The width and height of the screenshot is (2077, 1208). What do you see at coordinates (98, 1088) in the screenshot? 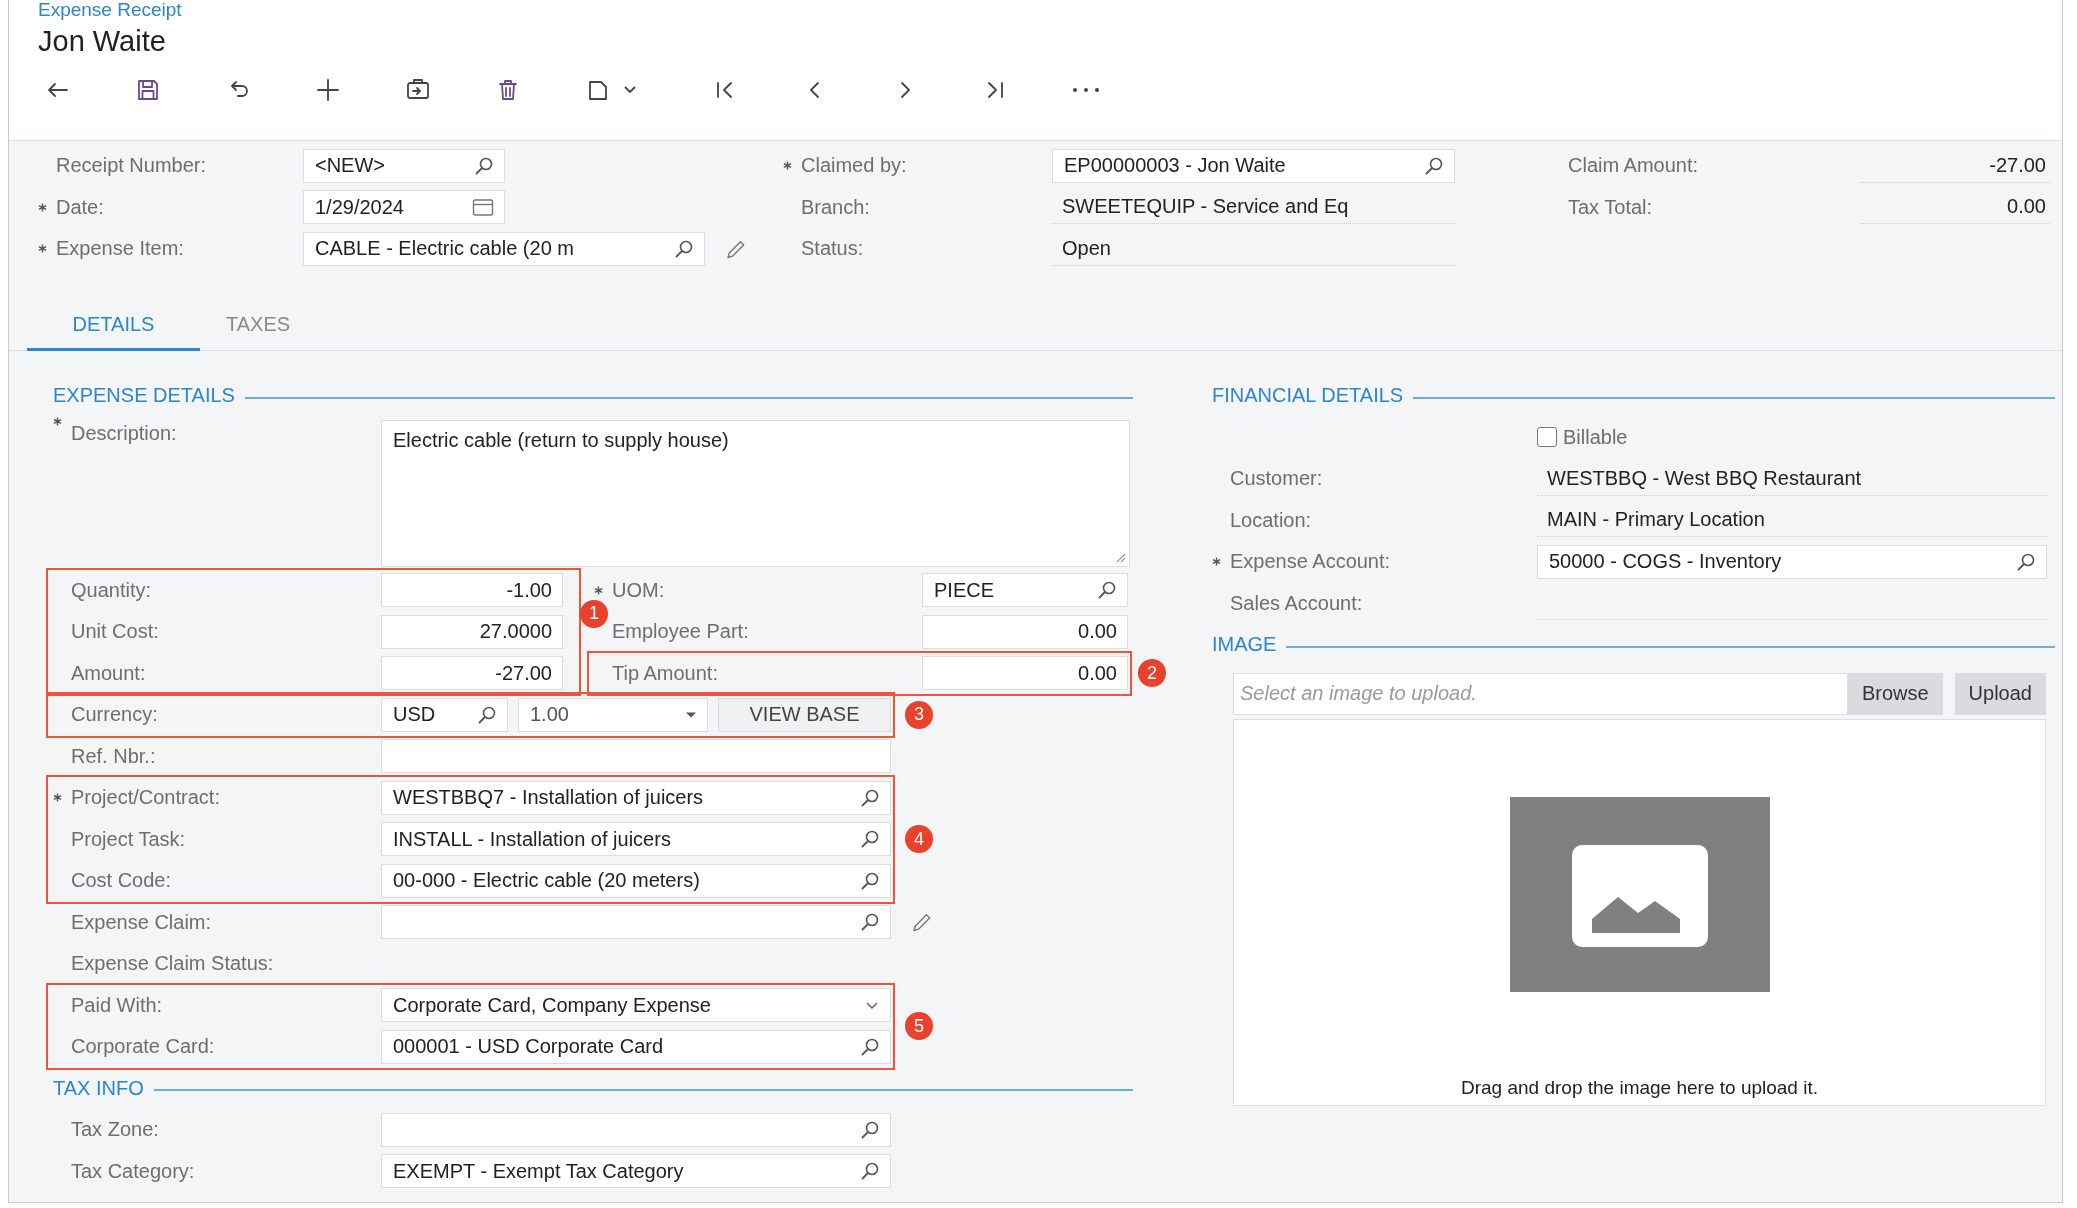
I see `section-heading: TAX INFO` at bounding box center [98, 1088].